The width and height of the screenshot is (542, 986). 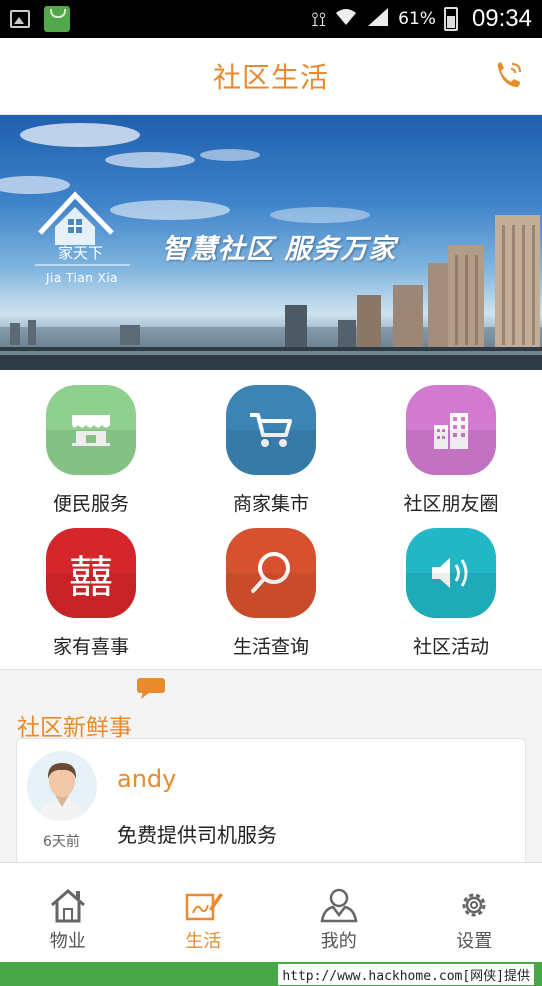 What do you see at coordinates (271, 19) in the screenshot?
I see `status-bar: ⟟⟟ 61% 09:34` at bounding box center [271, 19].